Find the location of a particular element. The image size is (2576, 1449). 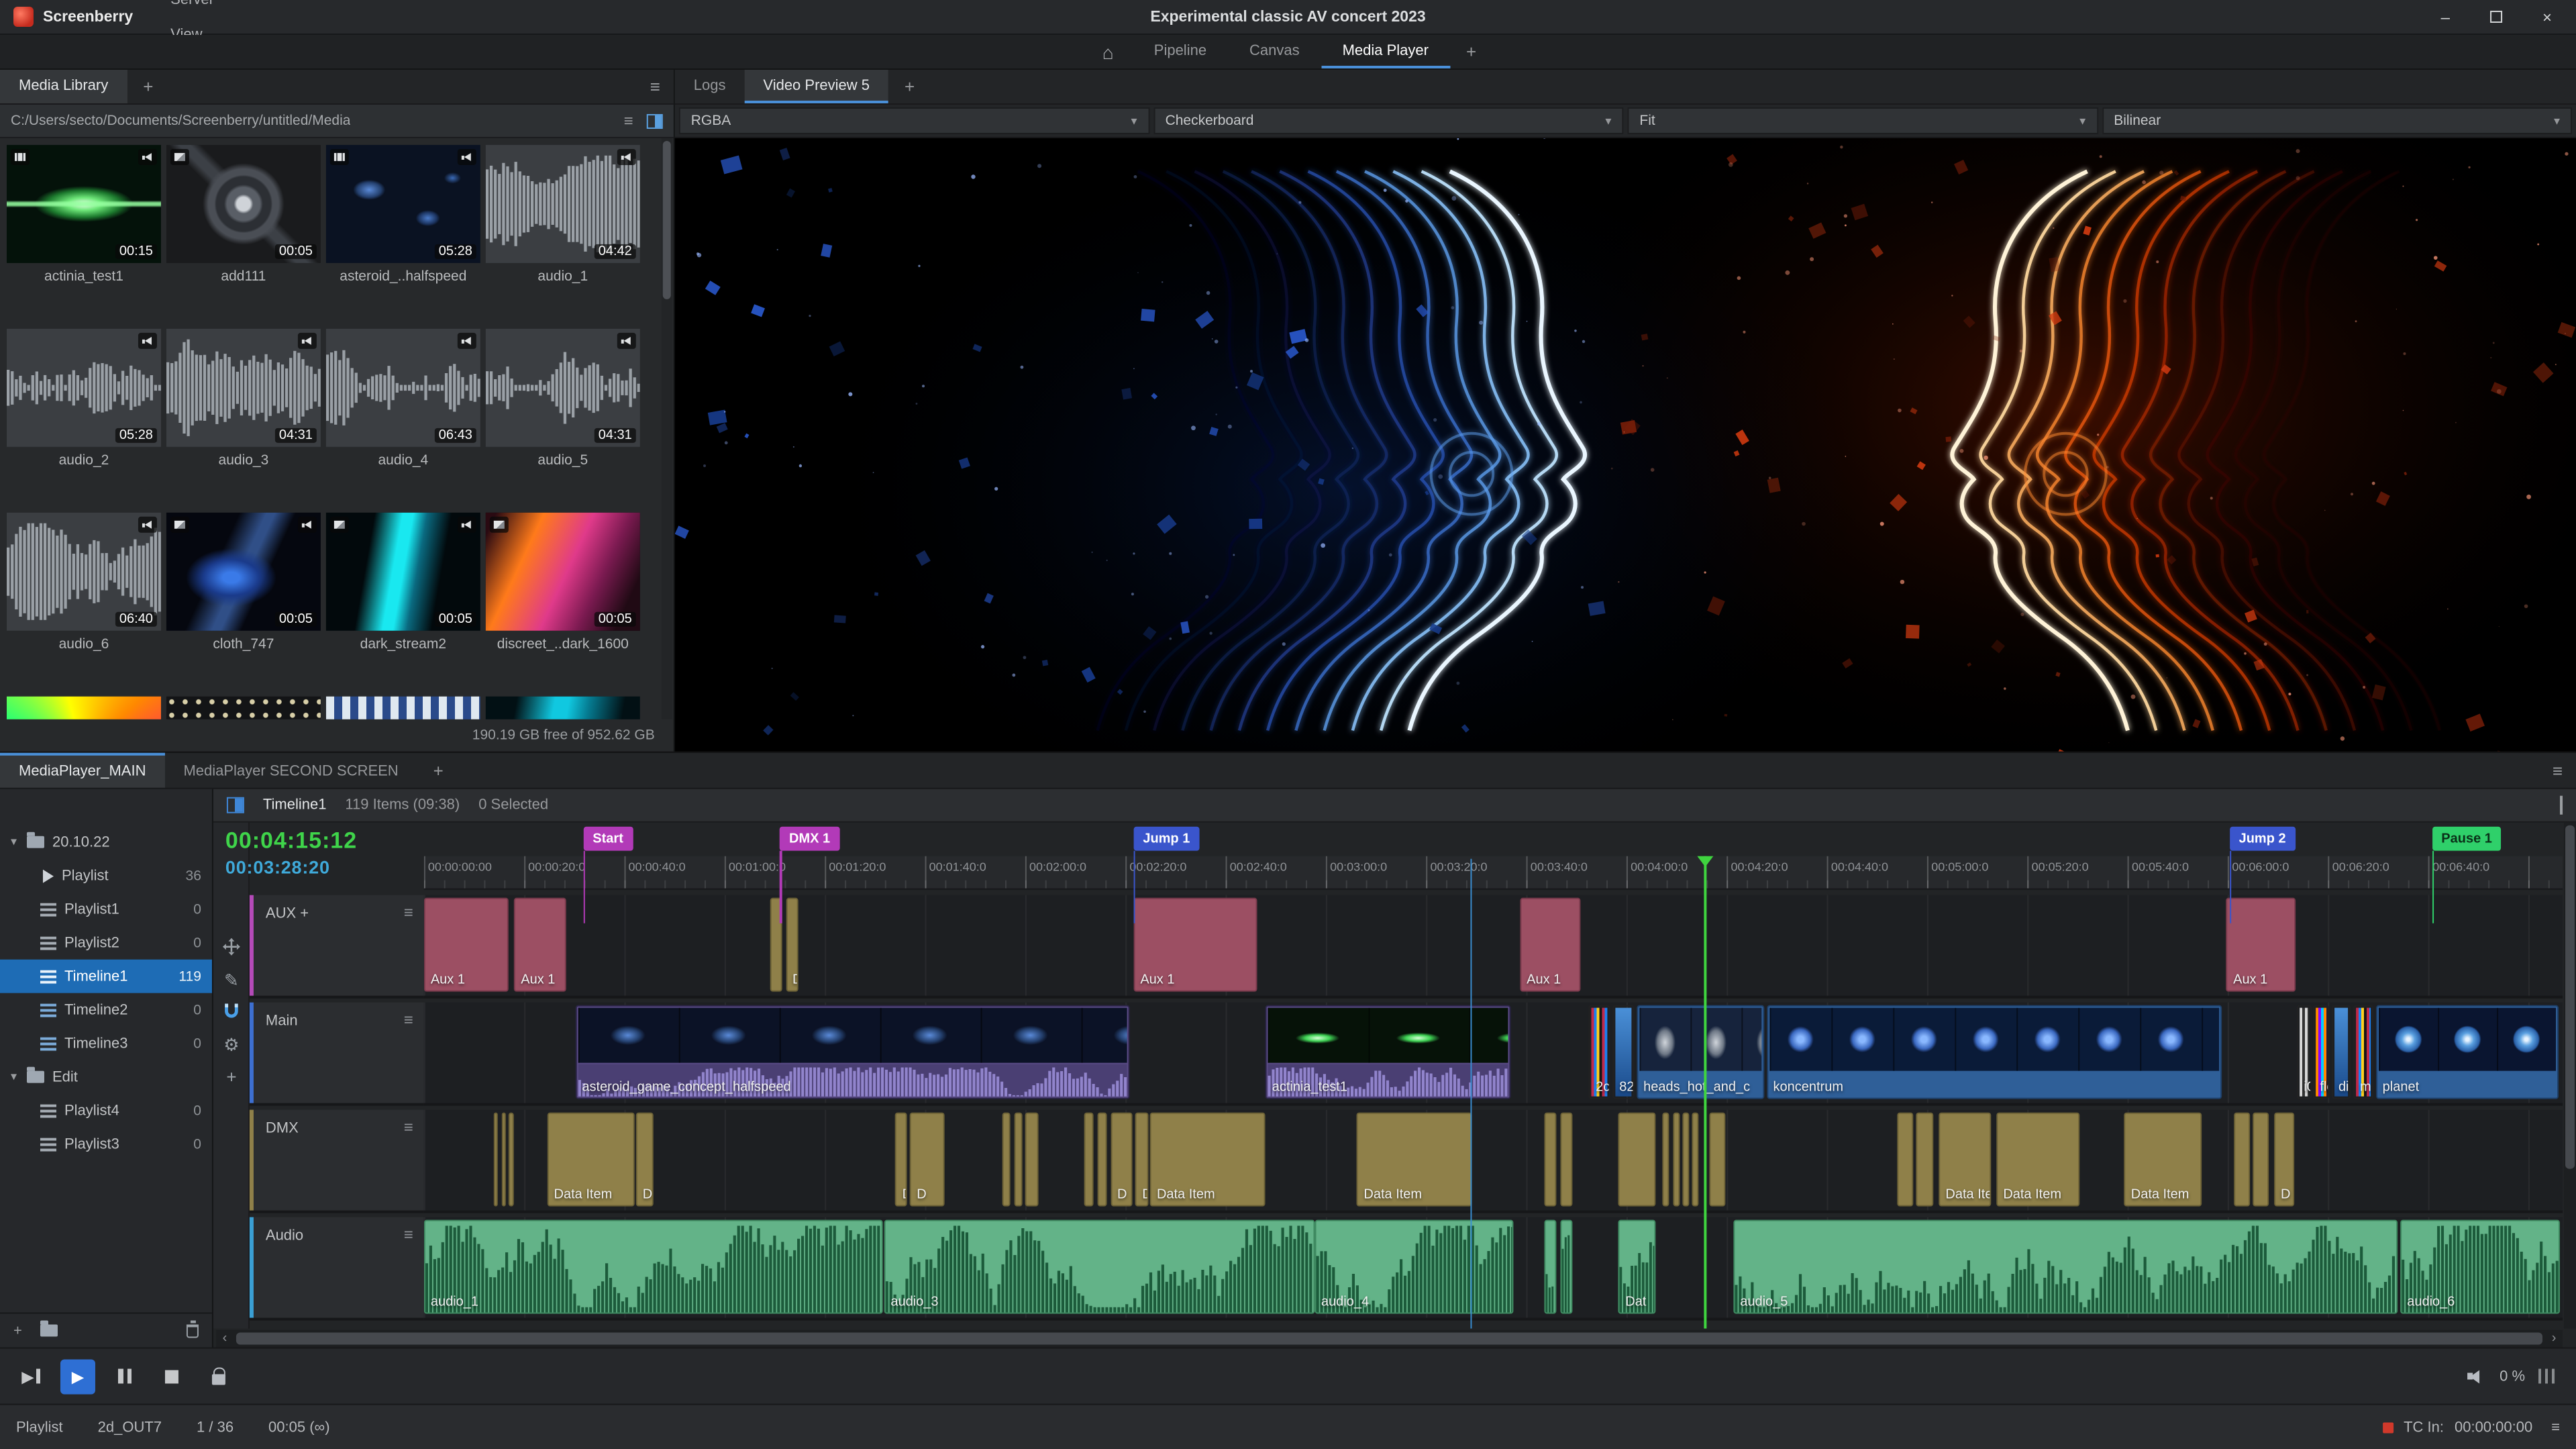

add-item-button: + is located at coordinates (17, 1331).